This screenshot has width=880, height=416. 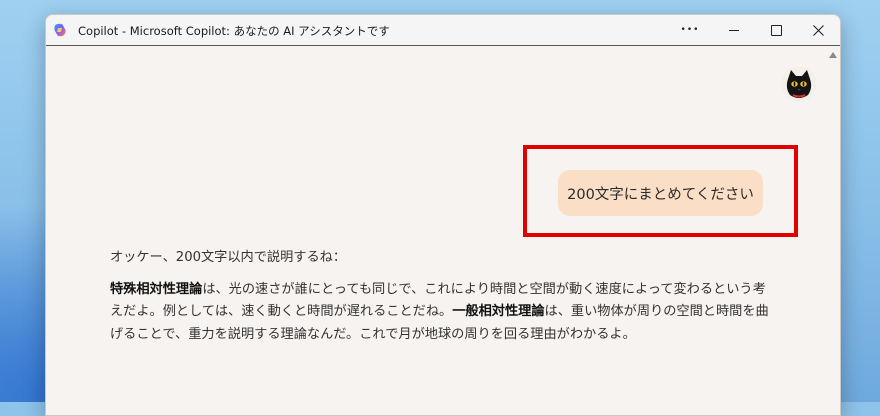 I want to click on highlight-box, so click(x=660, y=191).